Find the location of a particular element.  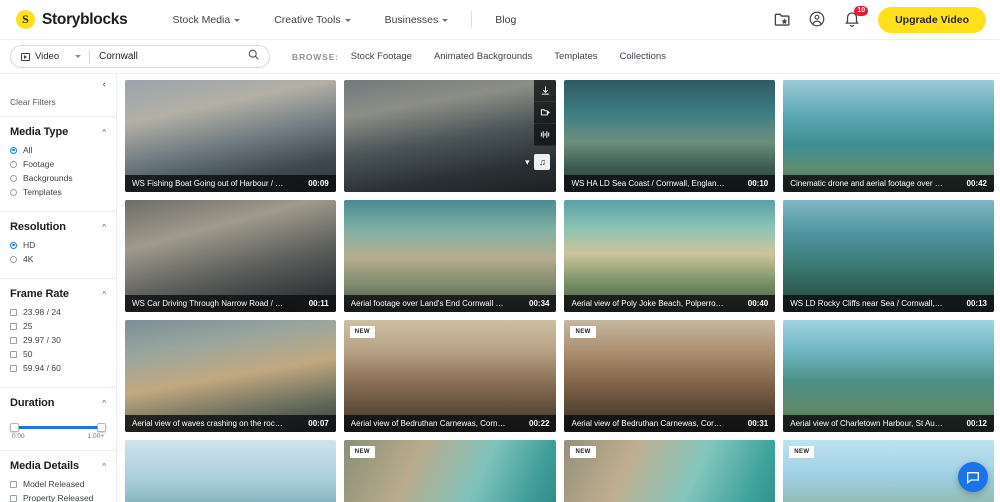

filter-option-property-released: Property Released is located at coordinates (58, 497).